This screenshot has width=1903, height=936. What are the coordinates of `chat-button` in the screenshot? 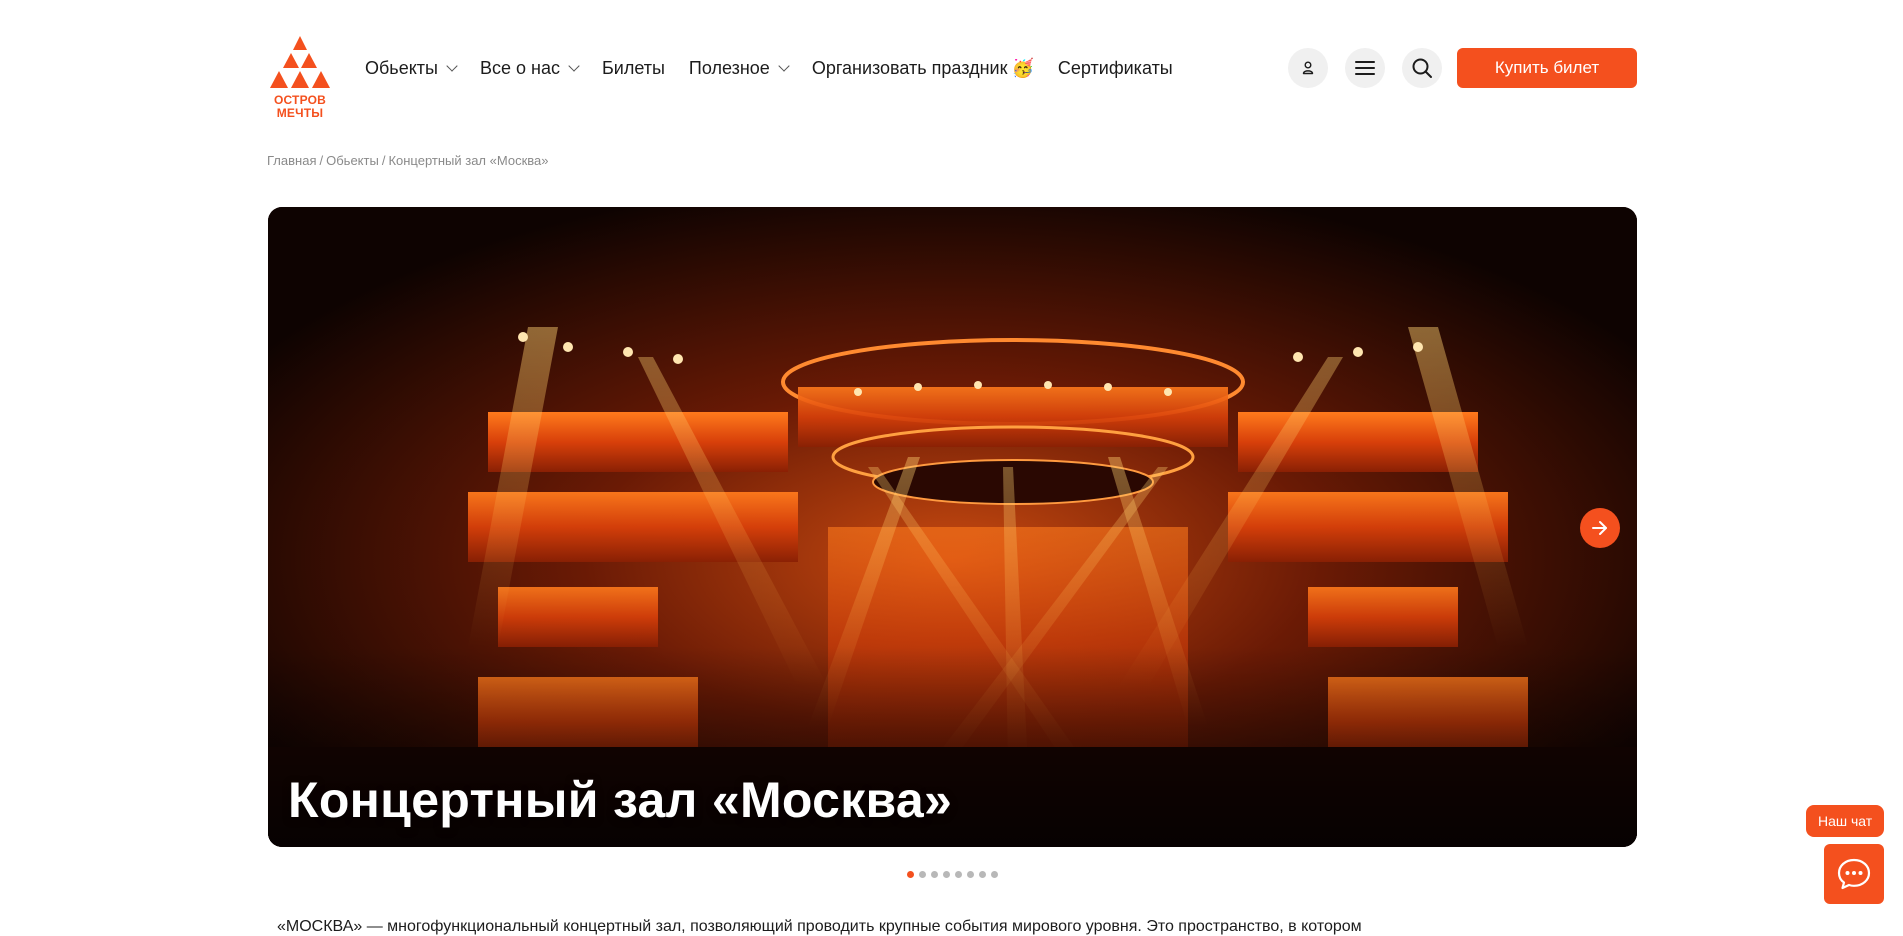 It's located at (1854, 874).